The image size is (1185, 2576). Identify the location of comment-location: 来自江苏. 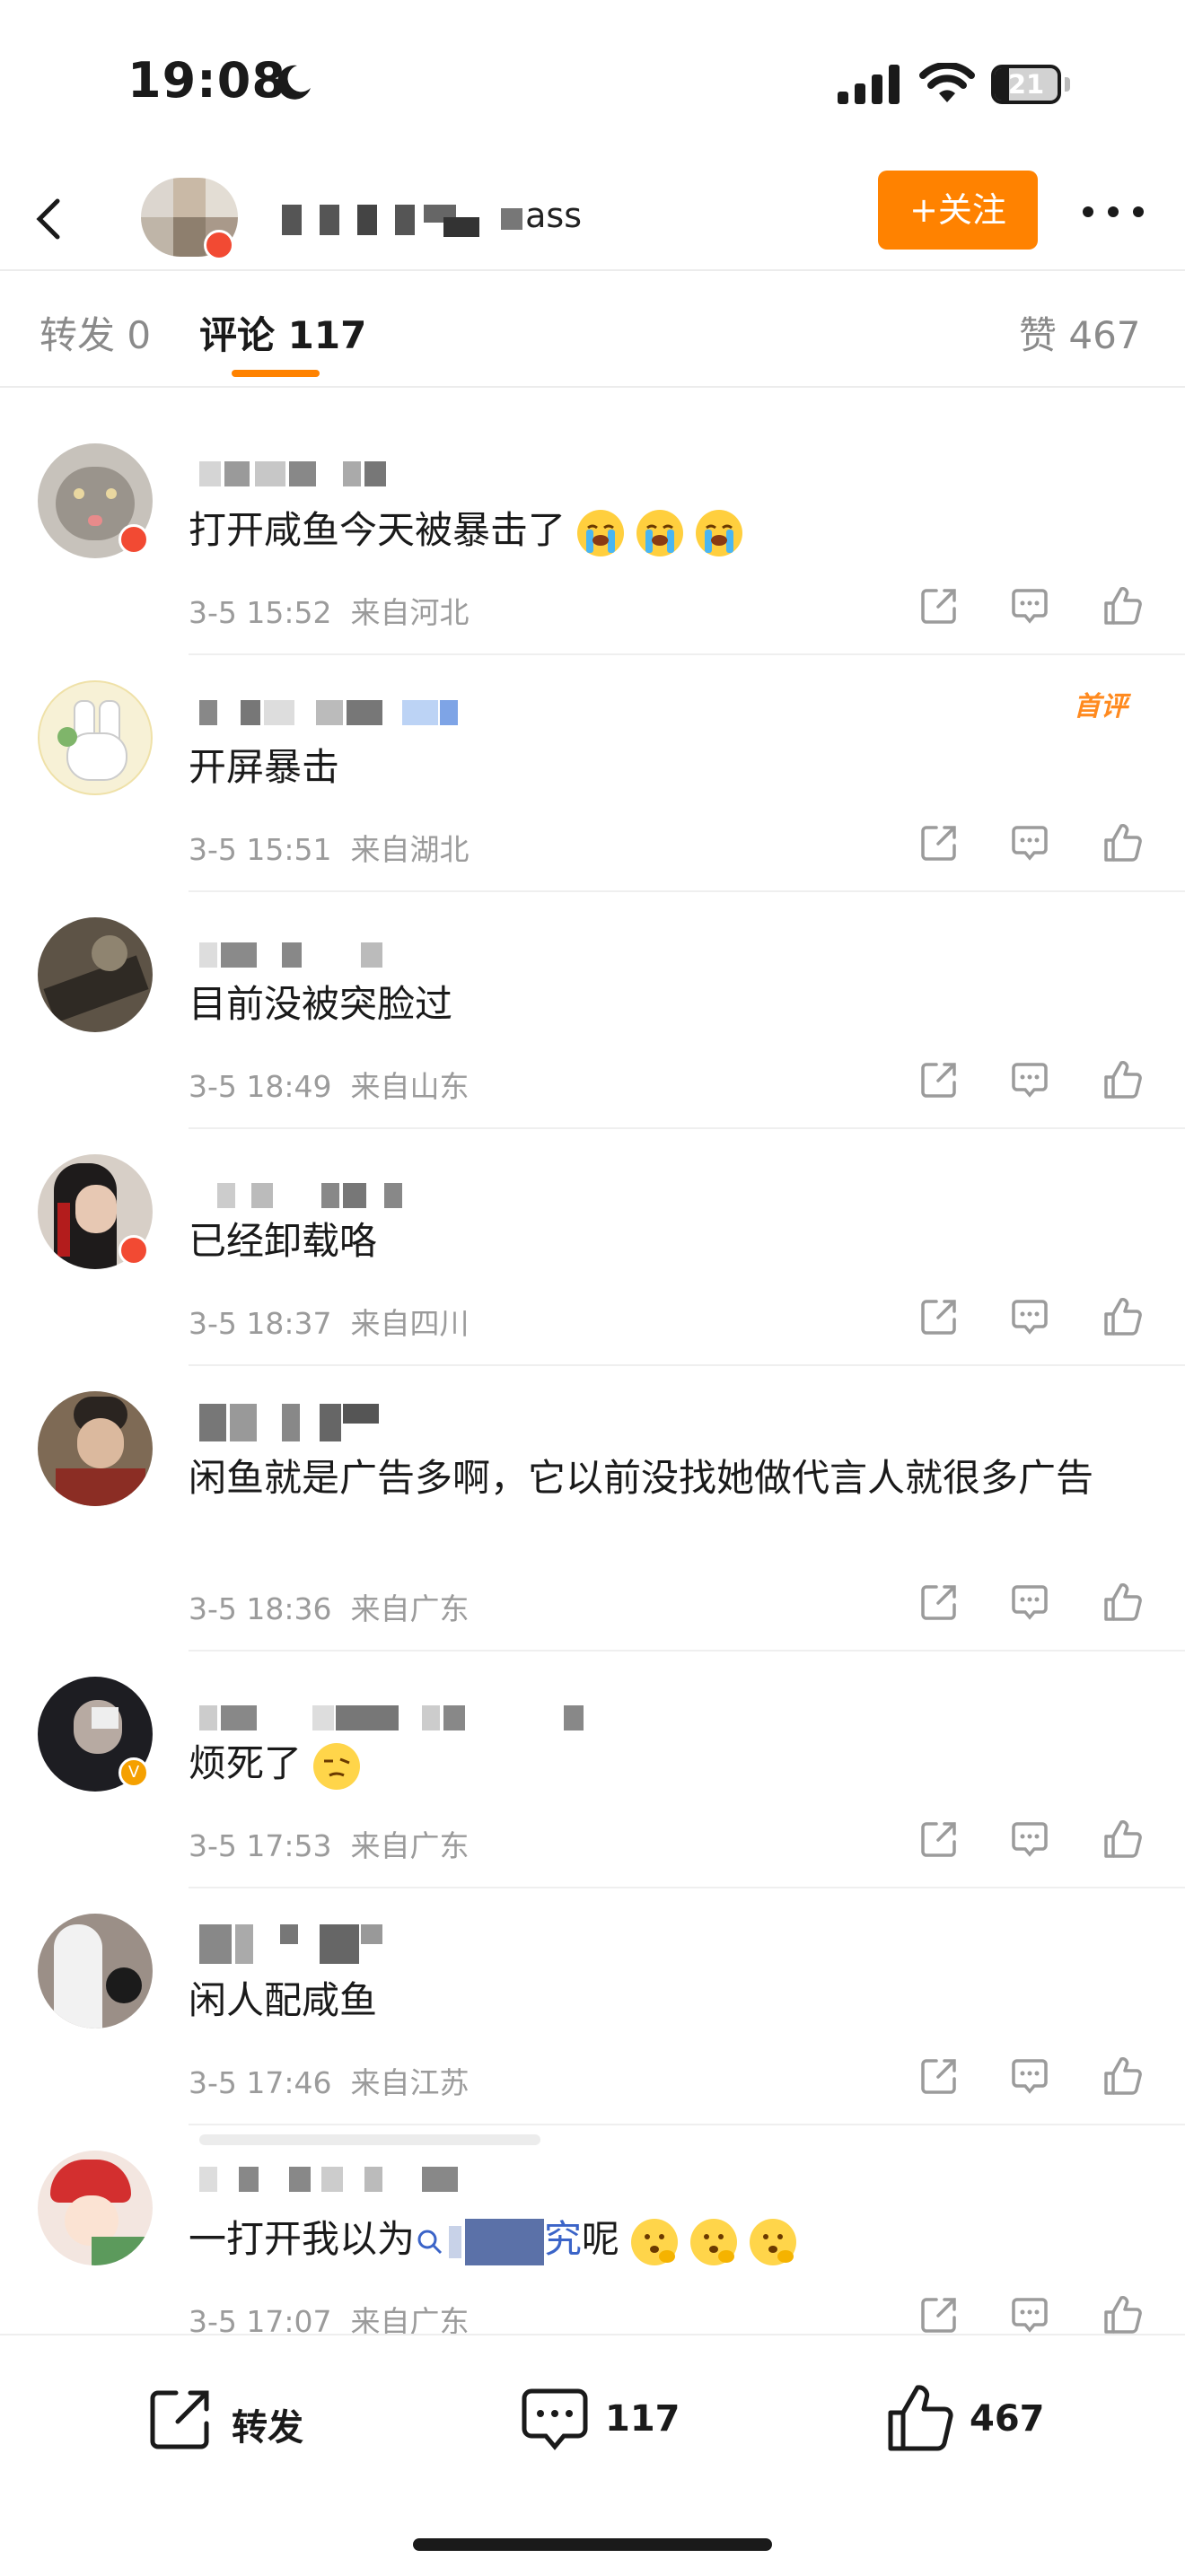
(410, 2082).